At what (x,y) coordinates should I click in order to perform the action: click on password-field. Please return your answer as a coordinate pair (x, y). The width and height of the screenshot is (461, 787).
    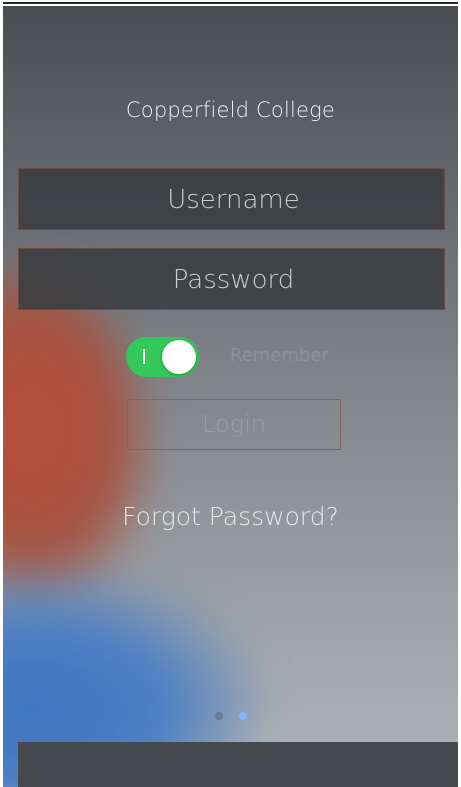
    Looking at the image, I should click on (233, 279).